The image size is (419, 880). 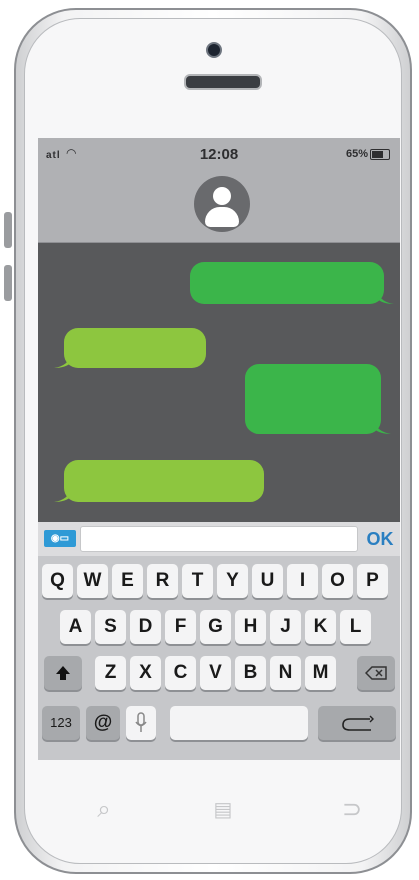 I want to click on key-x: X, so click(x=145, y=673).